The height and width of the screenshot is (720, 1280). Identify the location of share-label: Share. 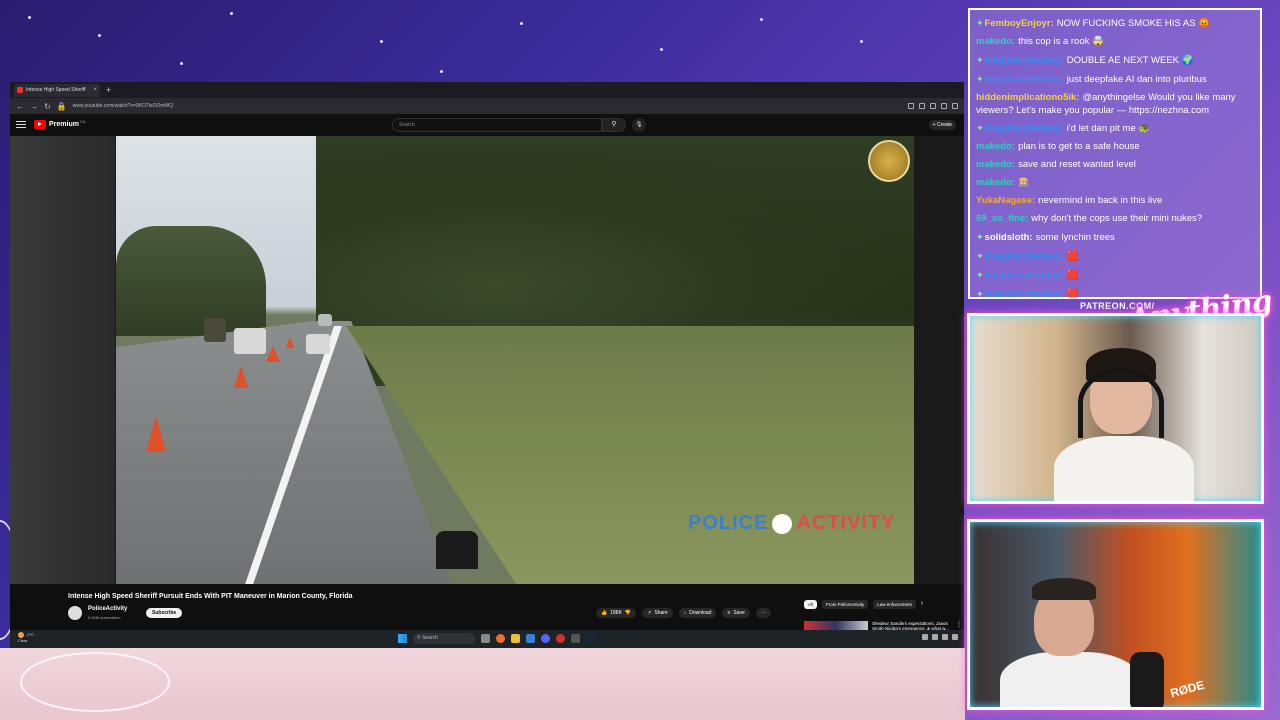
(661, 613).